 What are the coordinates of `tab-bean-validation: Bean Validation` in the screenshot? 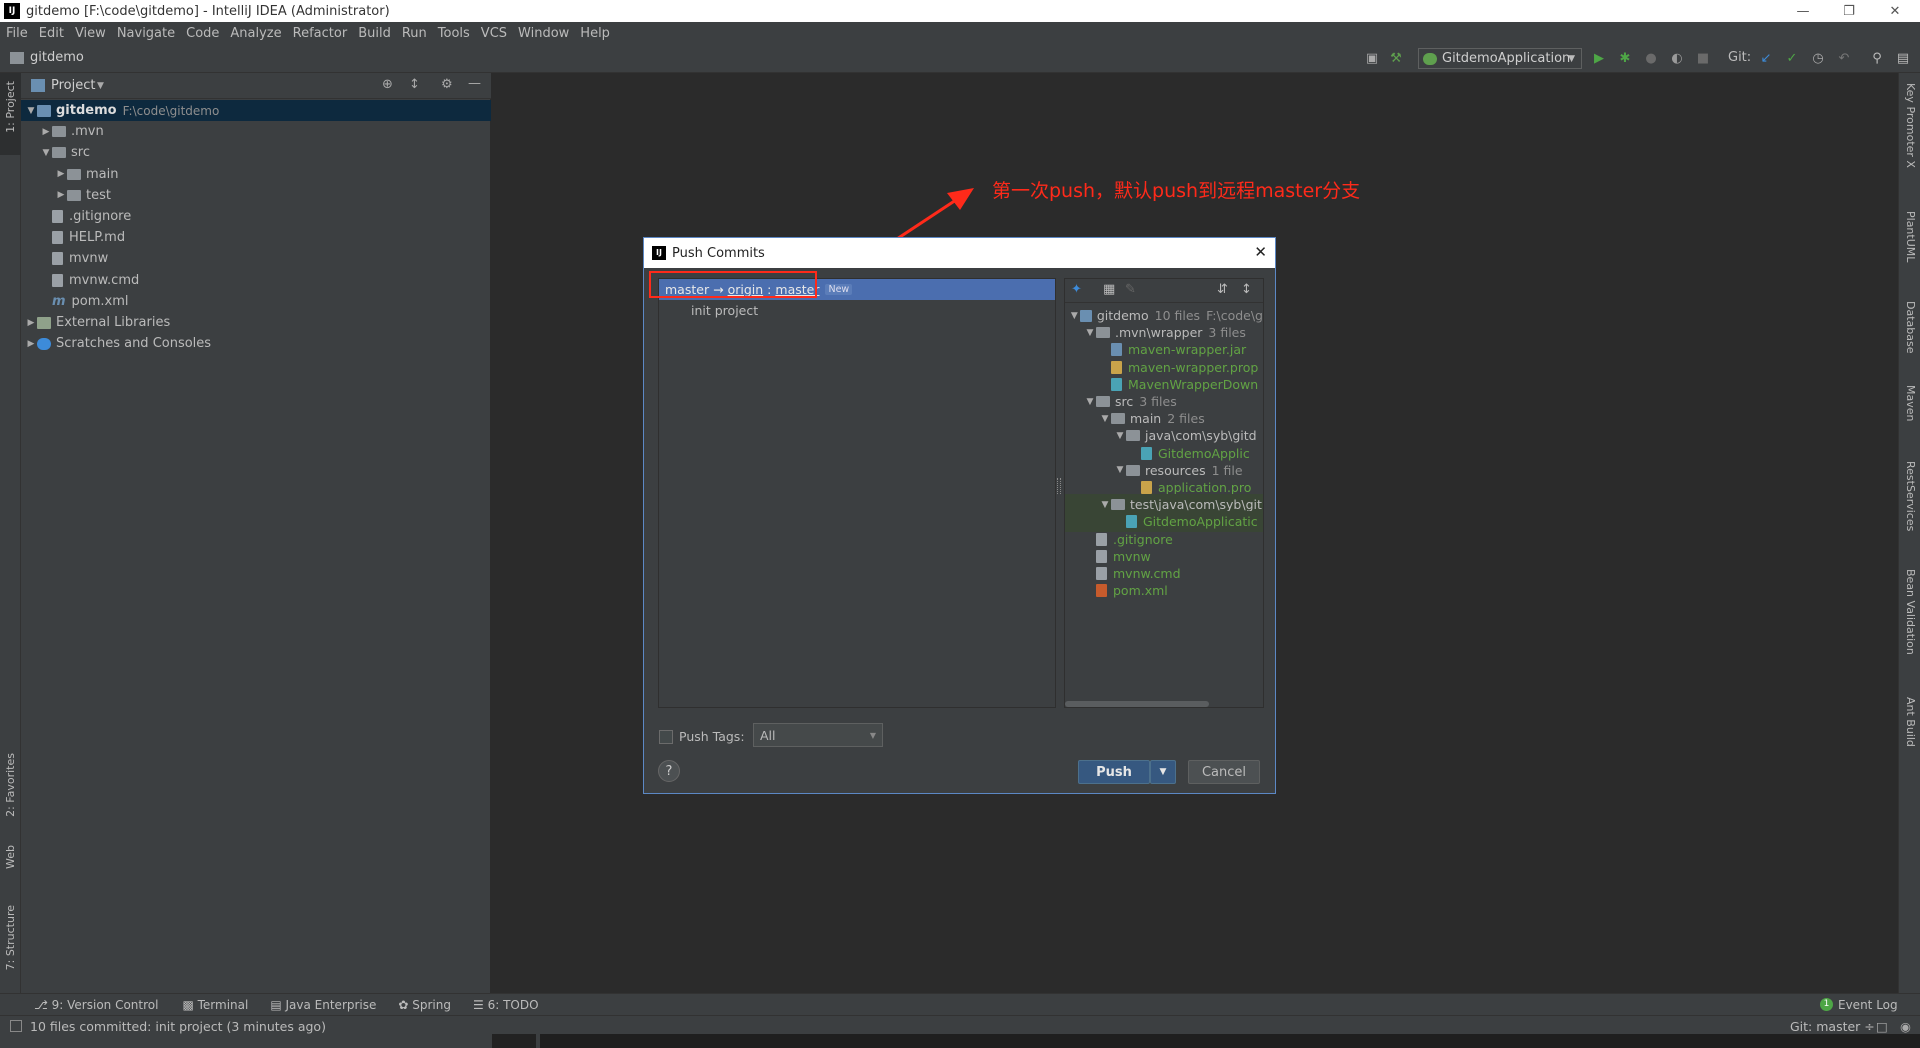 It's located at (1910, 612).